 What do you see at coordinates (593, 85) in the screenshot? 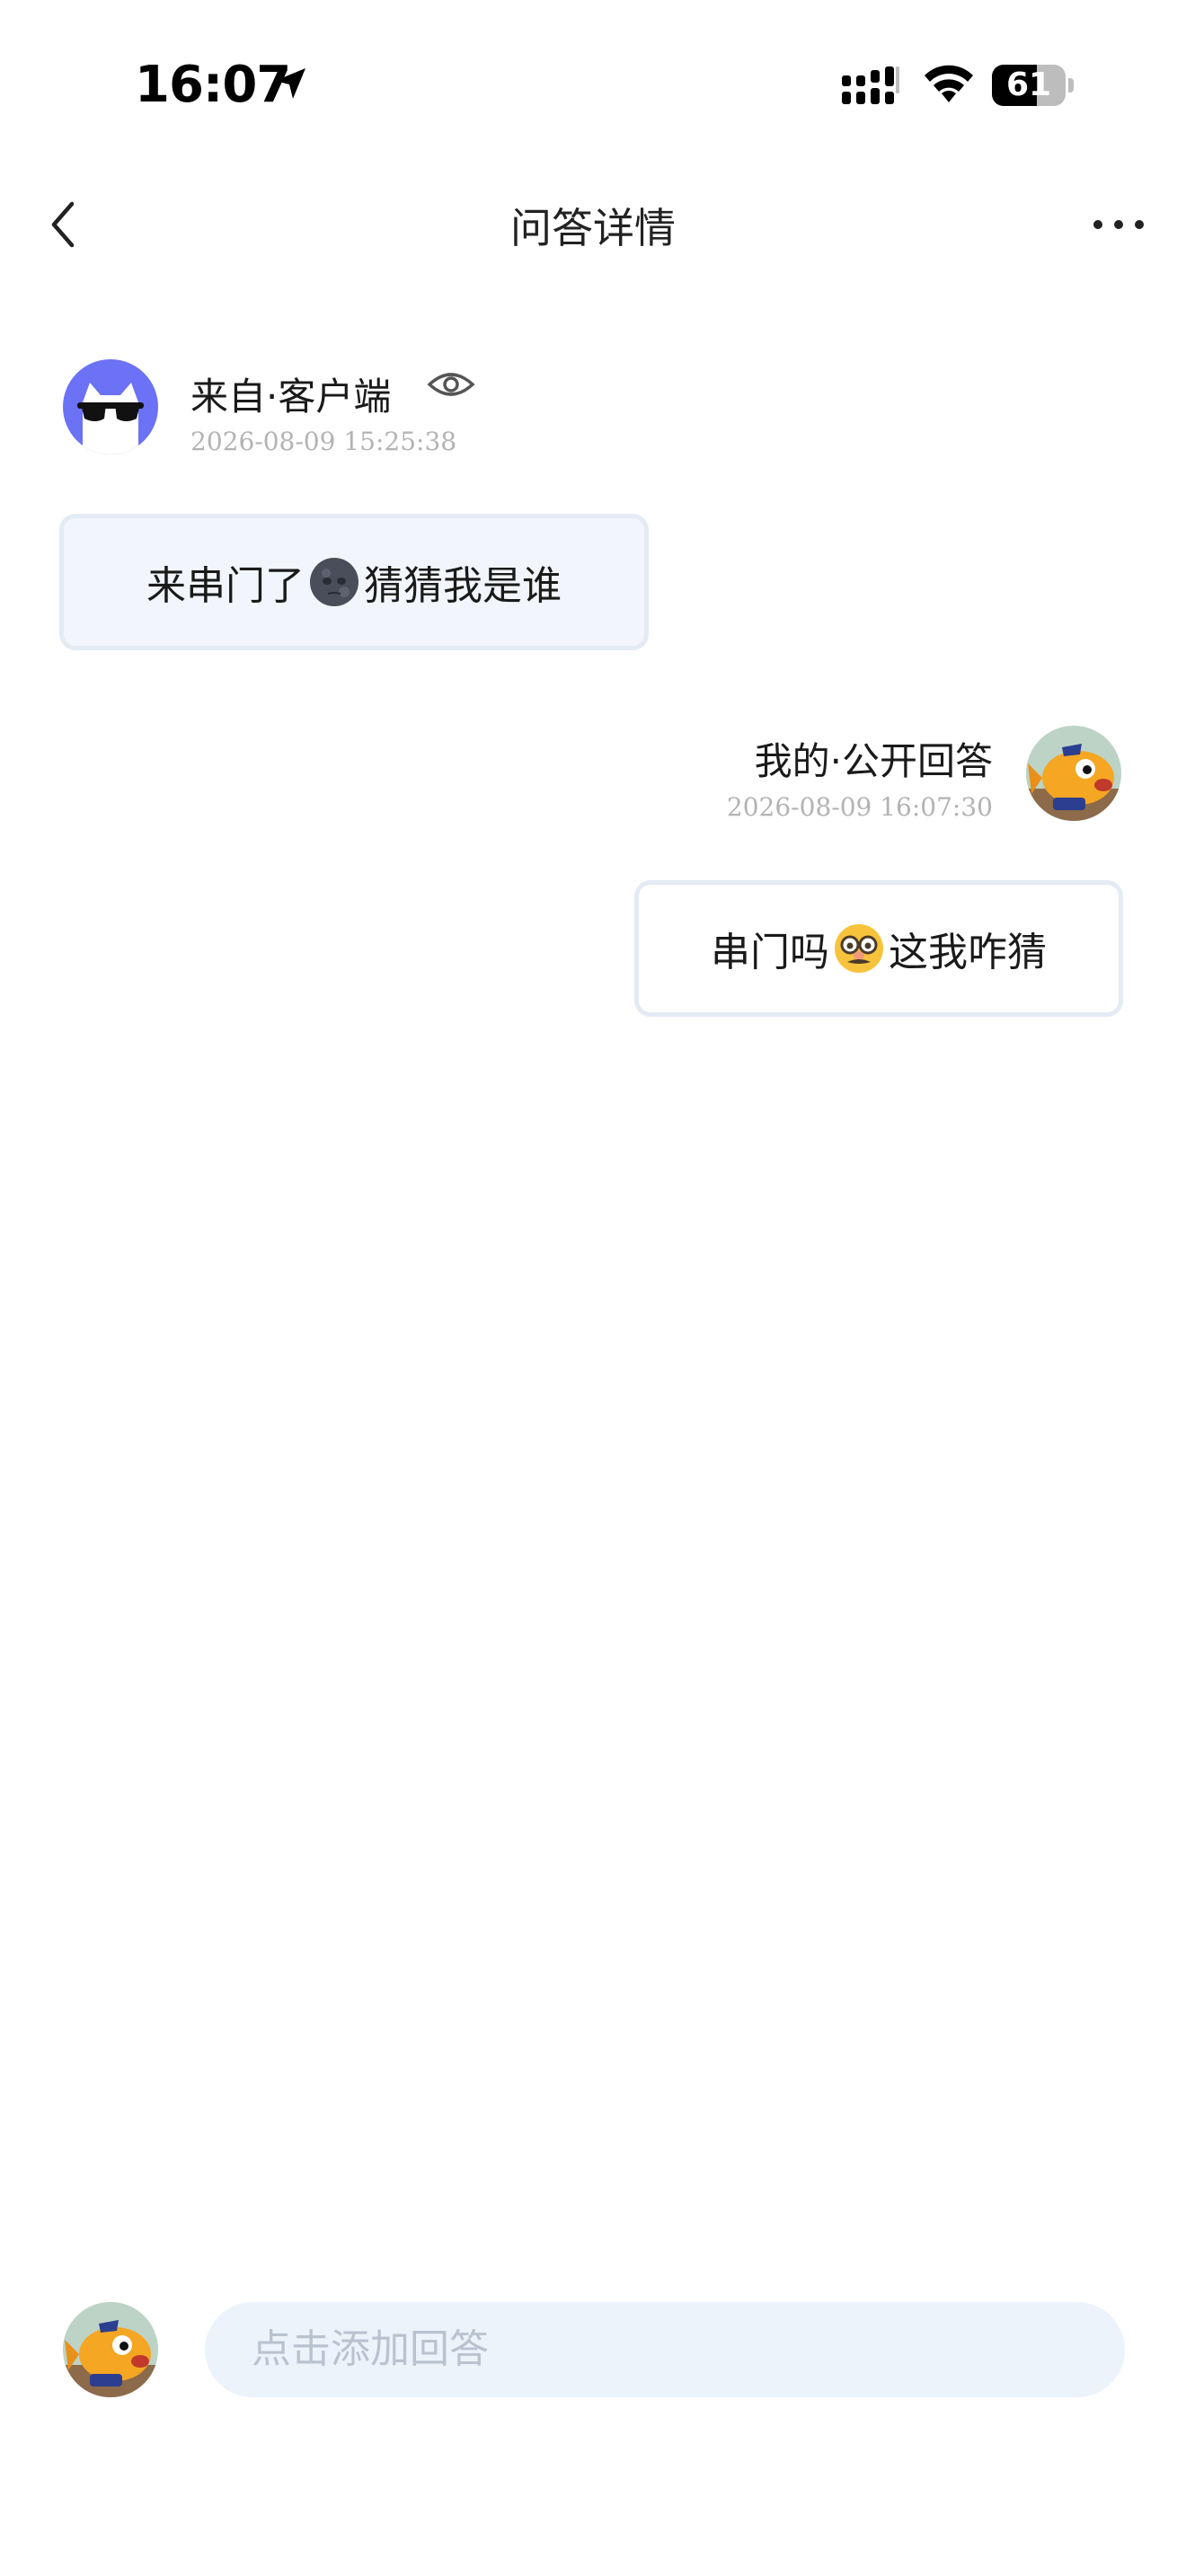
I see `status-bar: 16:07 61` at bounding box center [593, 85].